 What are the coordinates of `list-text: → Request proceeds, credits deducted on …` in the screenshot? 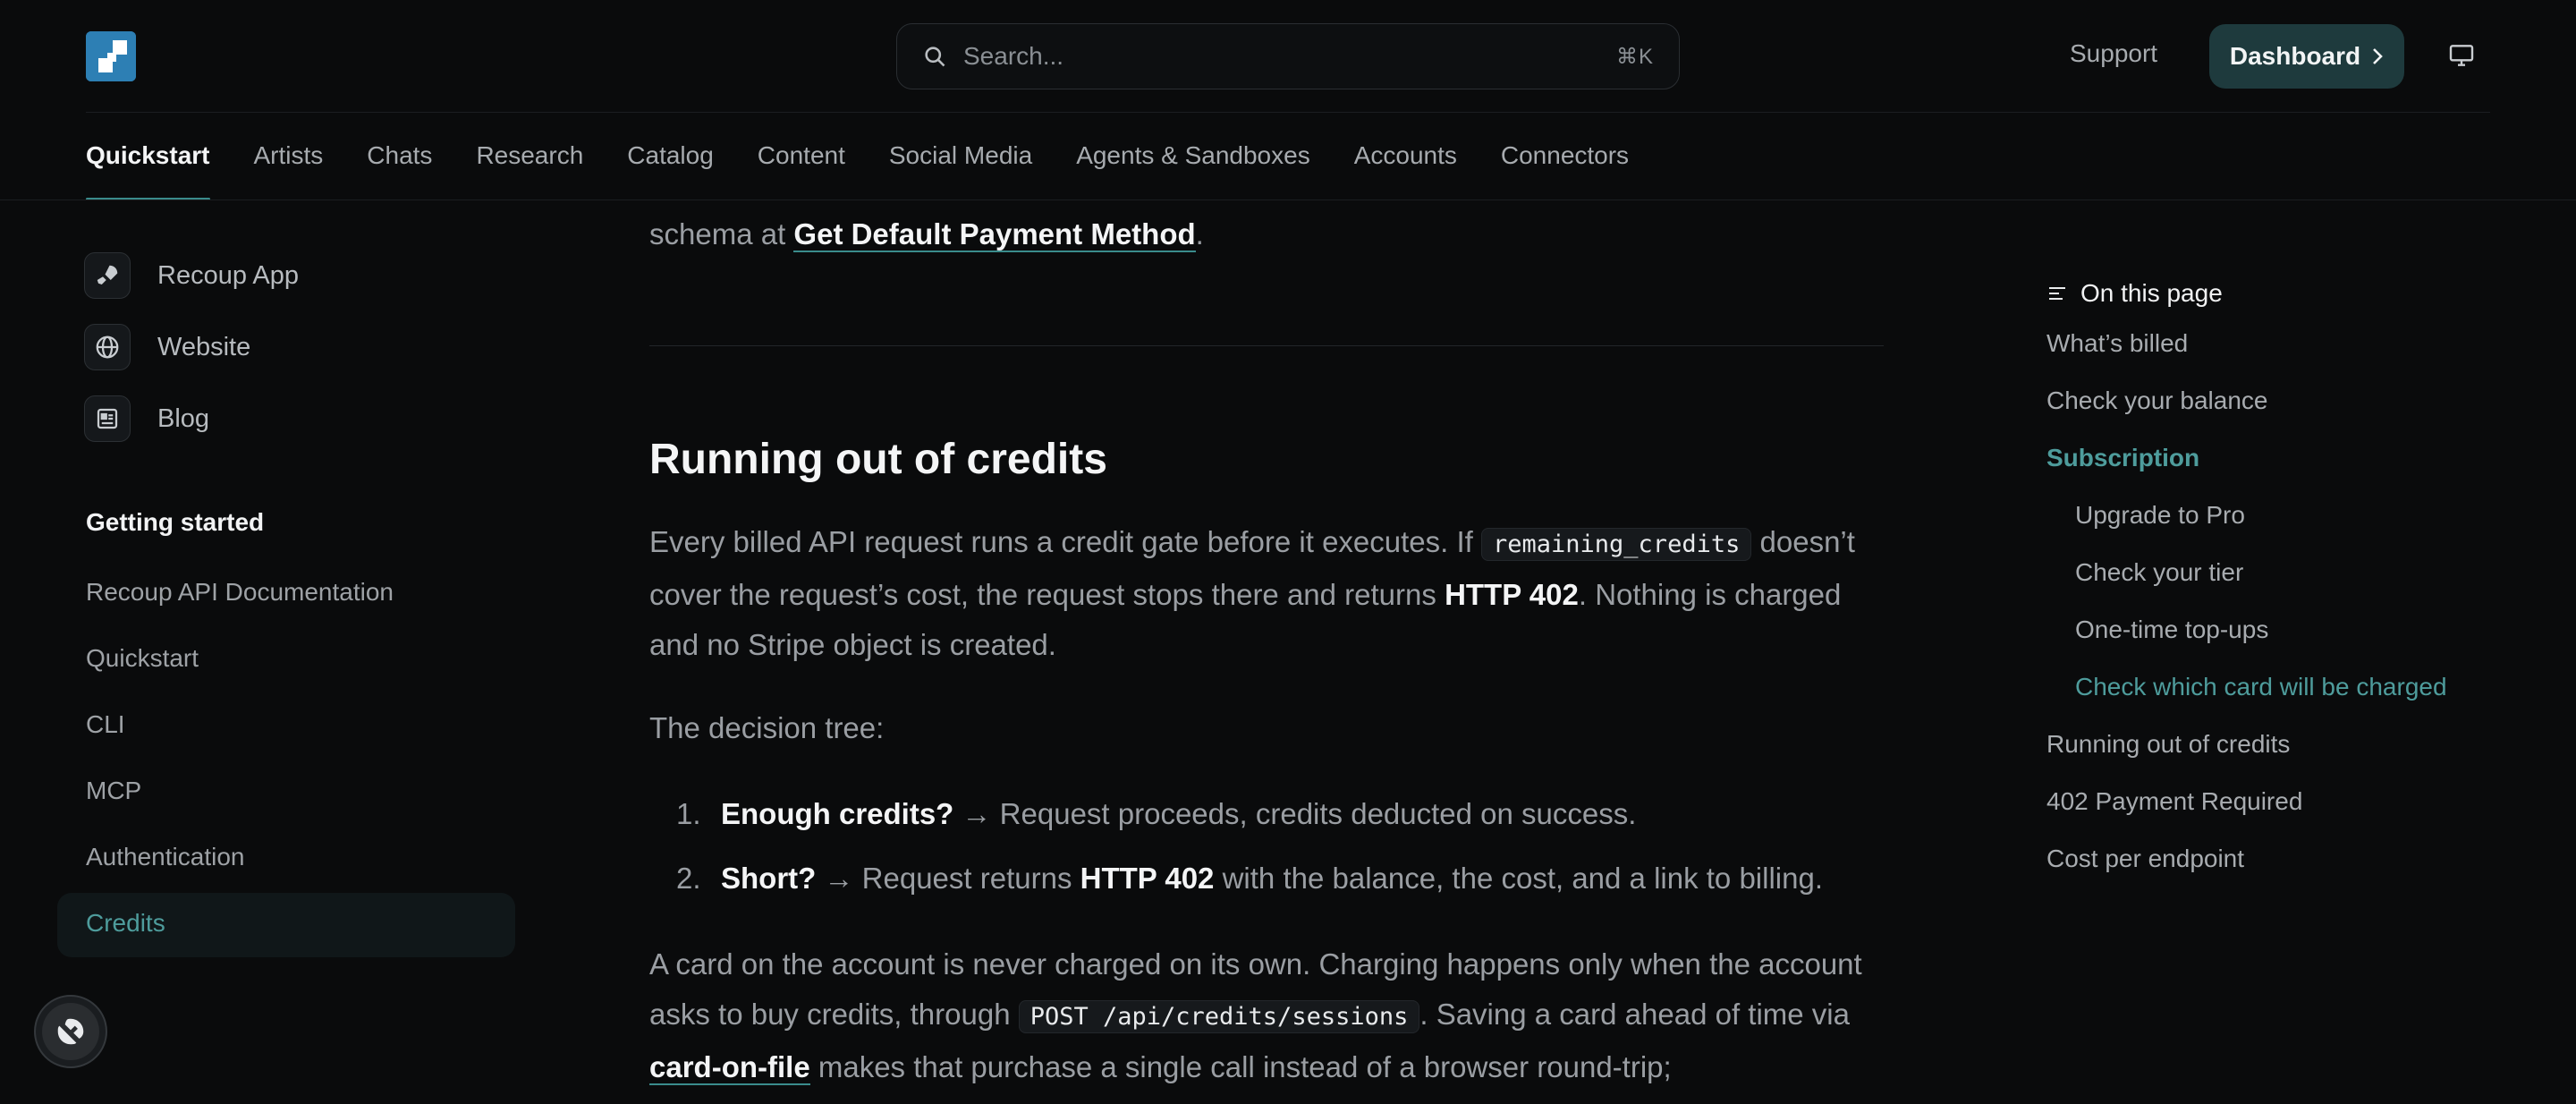 It's located at (1295, 813).